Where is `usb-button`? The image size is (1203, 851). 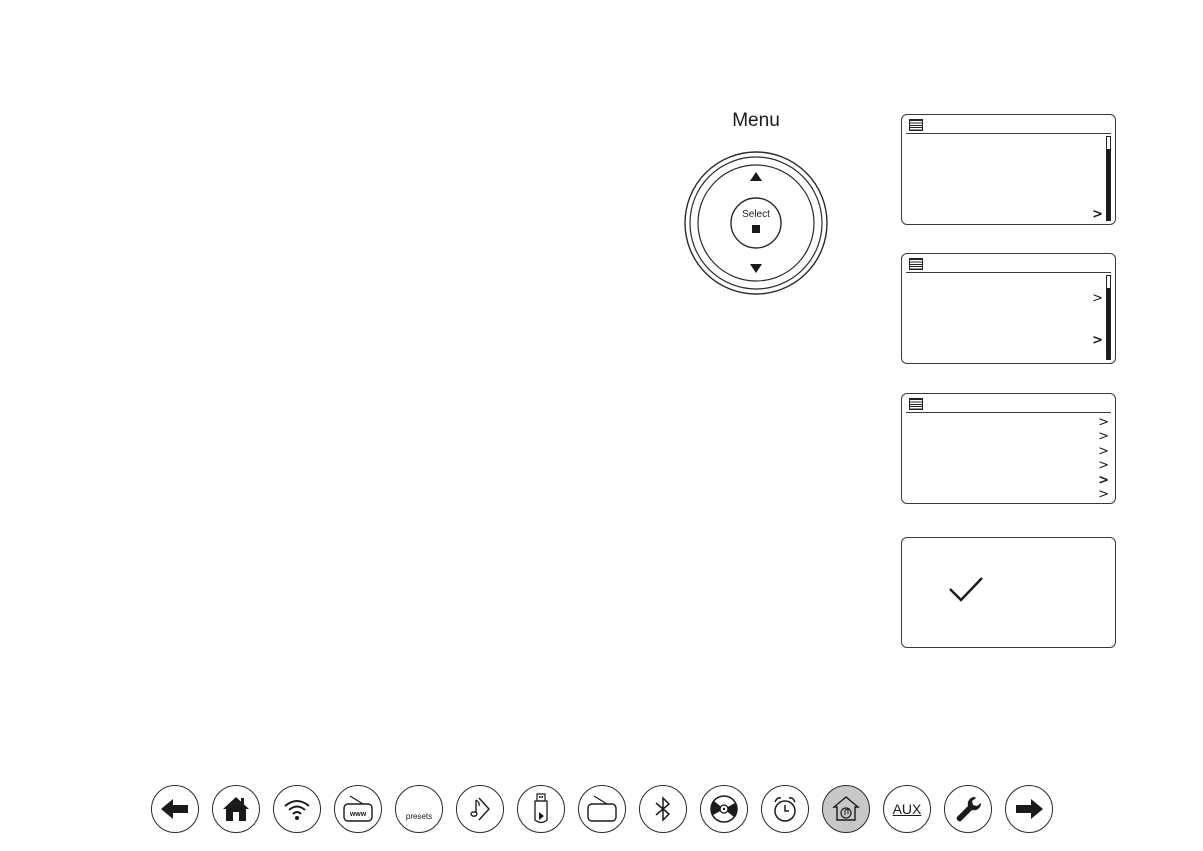 usb-button is located at coordinates (541, 809).